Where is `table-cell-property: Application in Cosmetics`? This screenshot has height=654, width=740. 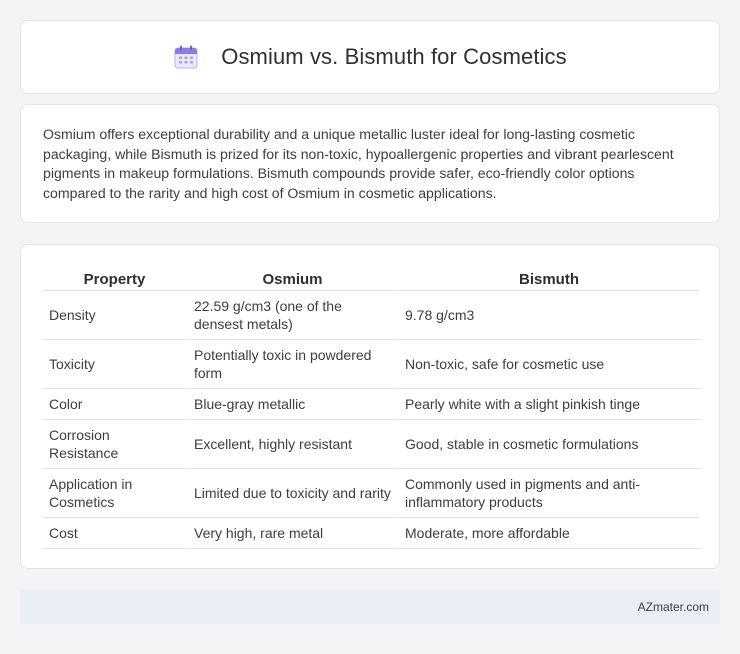 table-cell-property: Application in Cosmetics is located at coordinates (114, 493).